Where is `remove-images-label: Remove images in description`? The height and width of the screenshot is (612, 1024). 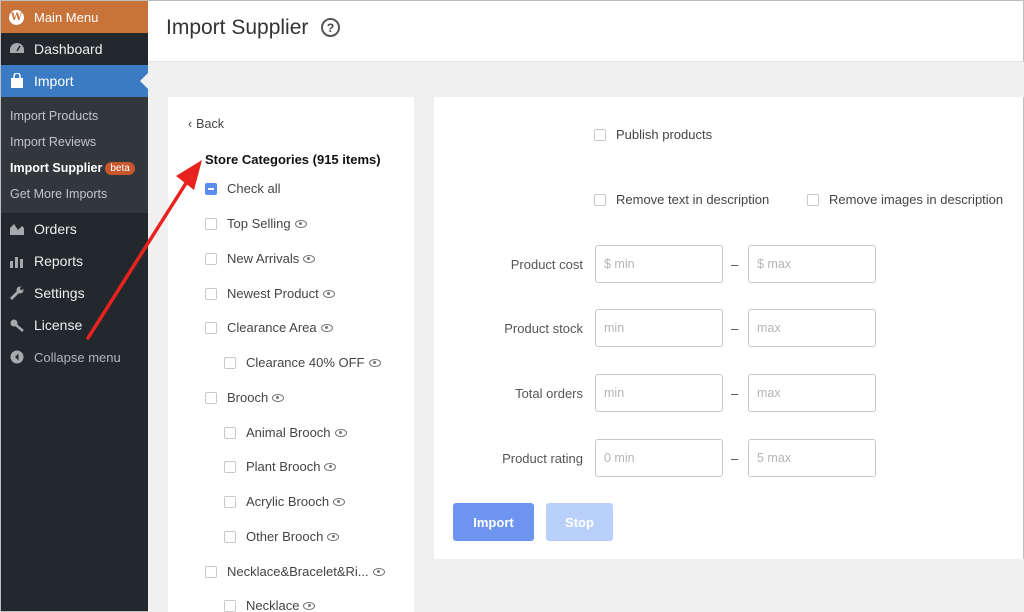
remove-images-label: Remove images in description is located at coordinates (916, 199).